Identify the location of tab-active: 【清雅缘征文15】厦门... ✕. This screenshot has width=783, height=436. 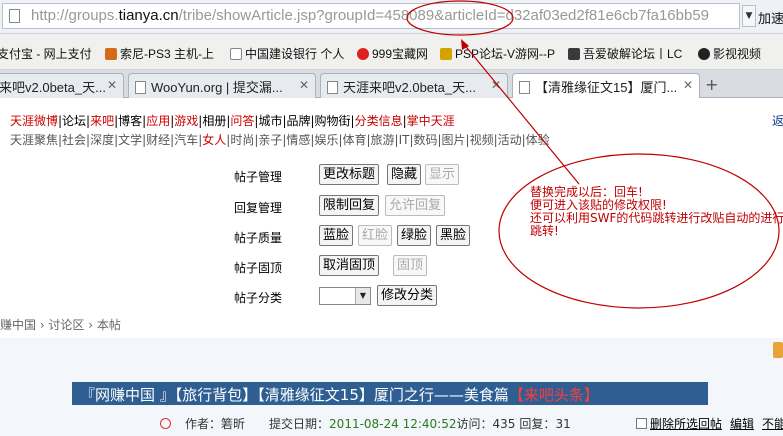
(606, 85).